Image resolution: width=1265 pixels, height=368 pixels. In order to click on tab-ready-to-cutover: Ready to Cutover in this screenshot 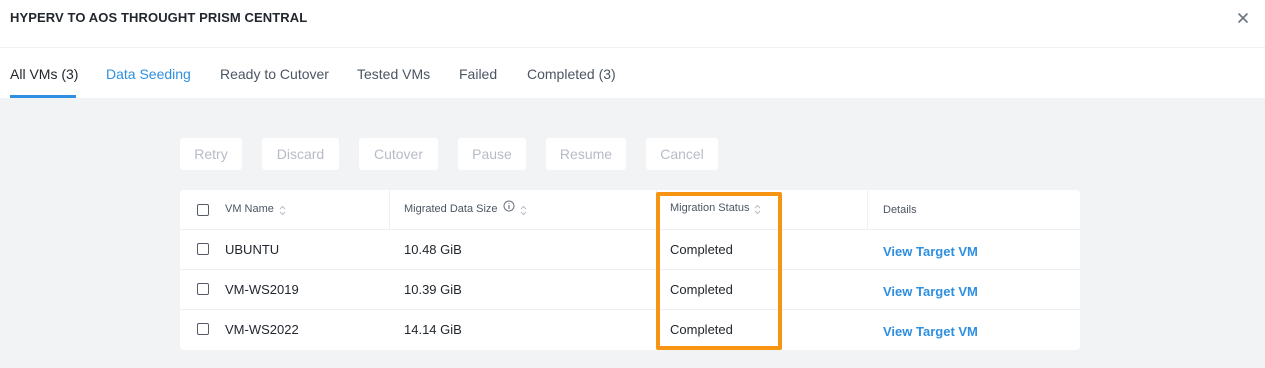, I will do `click(274, 74)`.